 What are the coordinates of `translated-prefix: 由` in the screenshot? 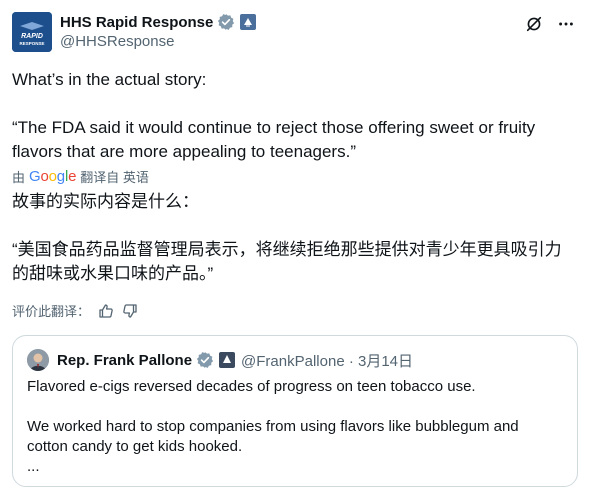 It's located at (19, 177).